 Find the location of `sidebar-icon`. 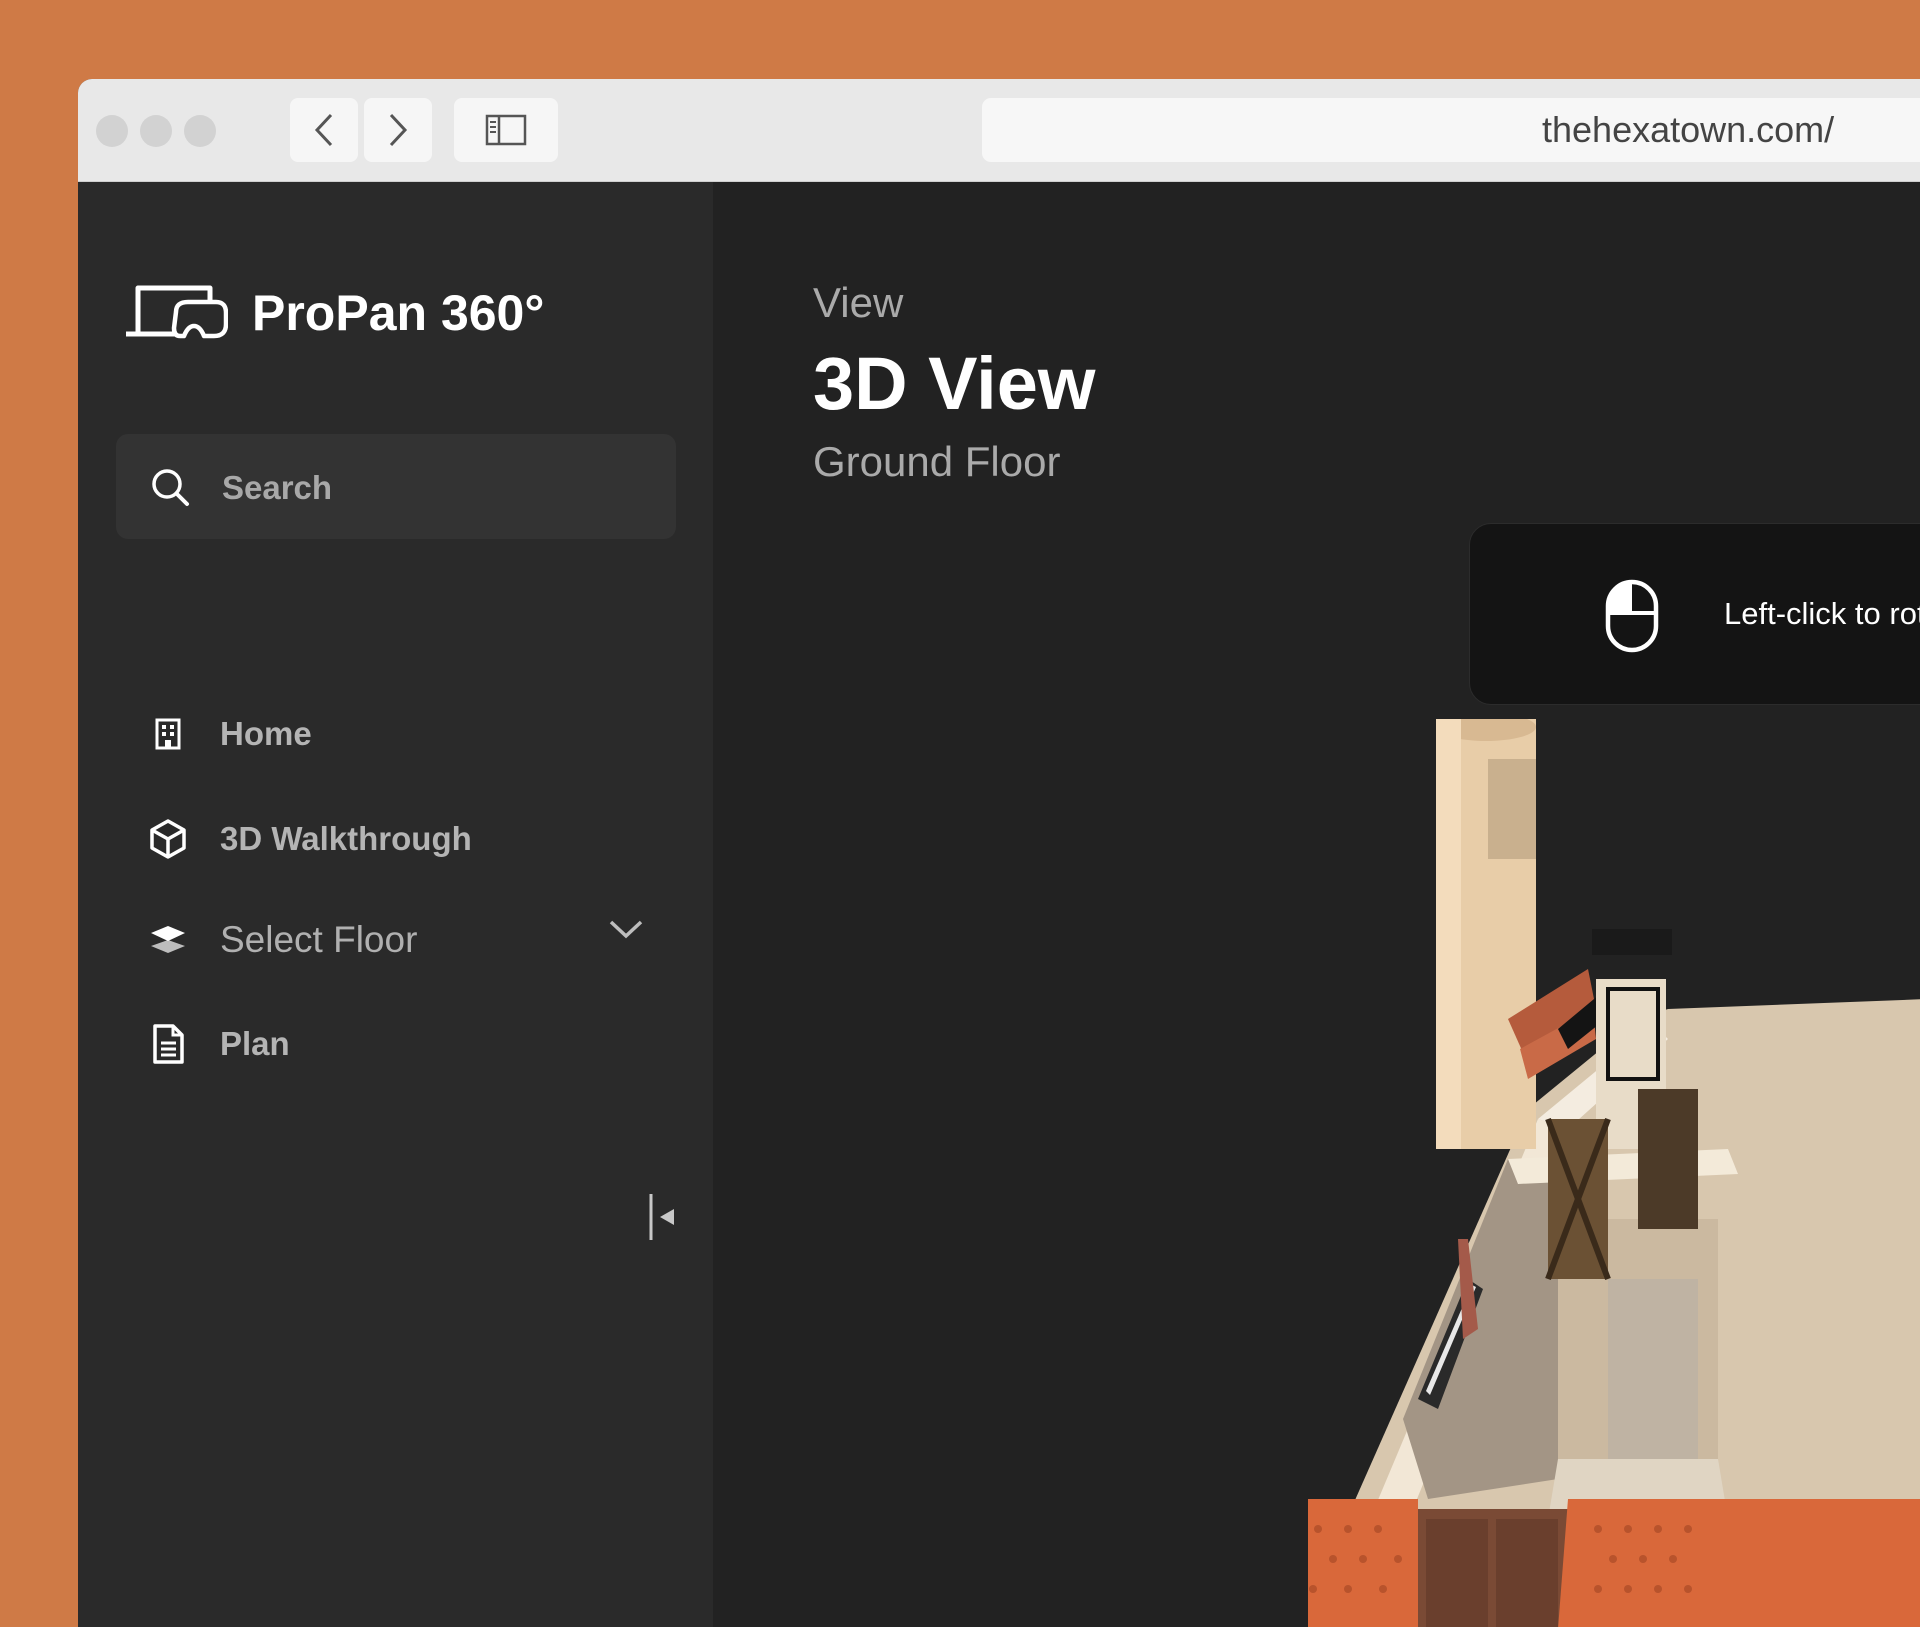

sidebar-icon is located at coordinates (506, 130).